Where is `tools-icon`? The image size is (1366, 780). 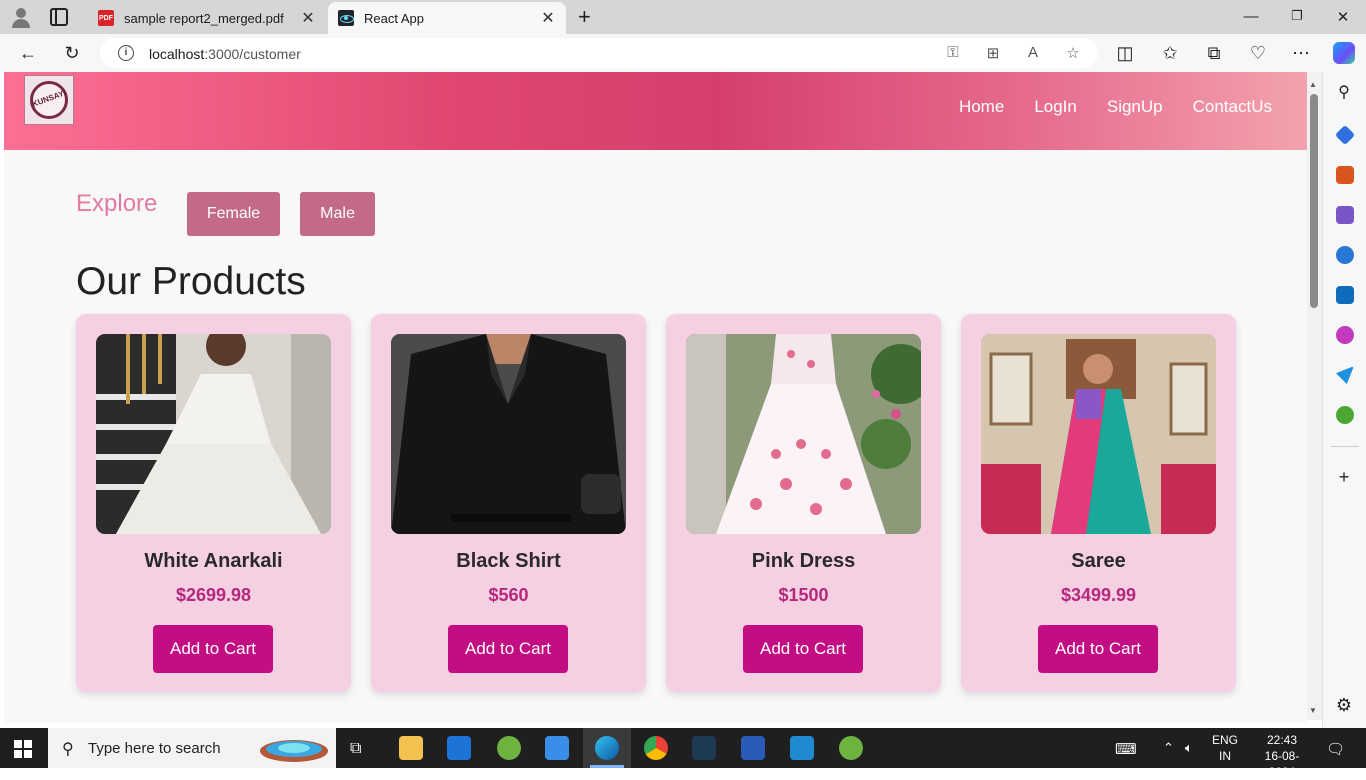 tools-icon is located at coordinates (1345, 175).